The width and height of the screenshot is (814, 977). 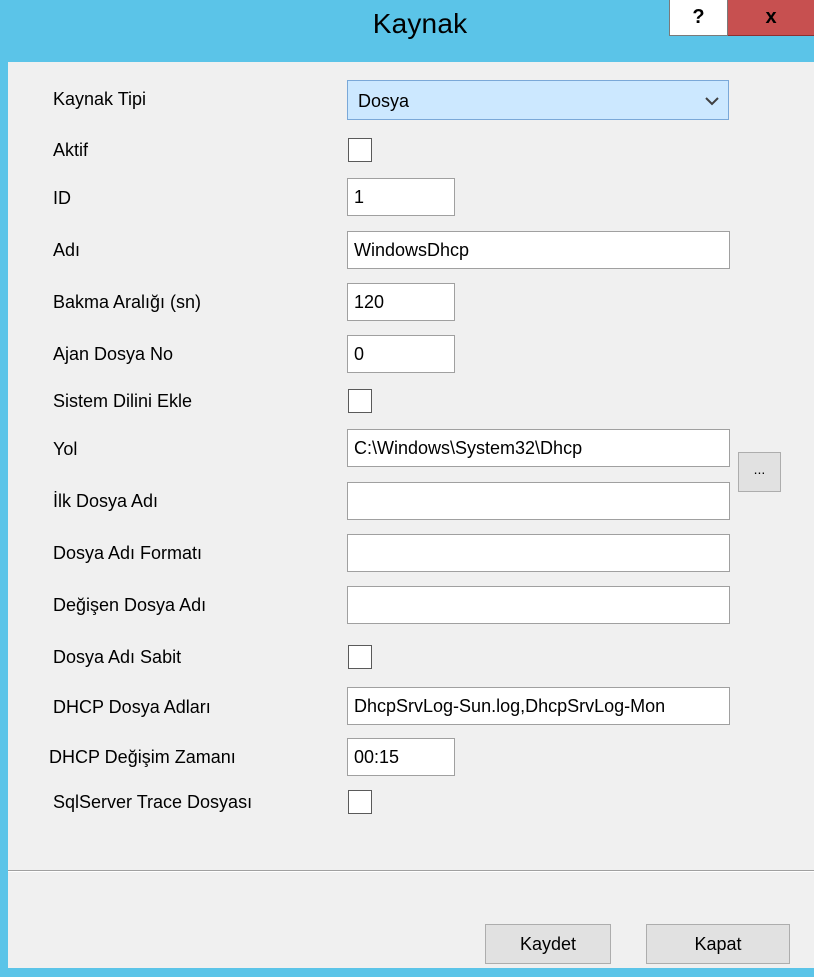 I want to click on kaynak-tipi-combo: Dosya, so click(x=538, y=100).